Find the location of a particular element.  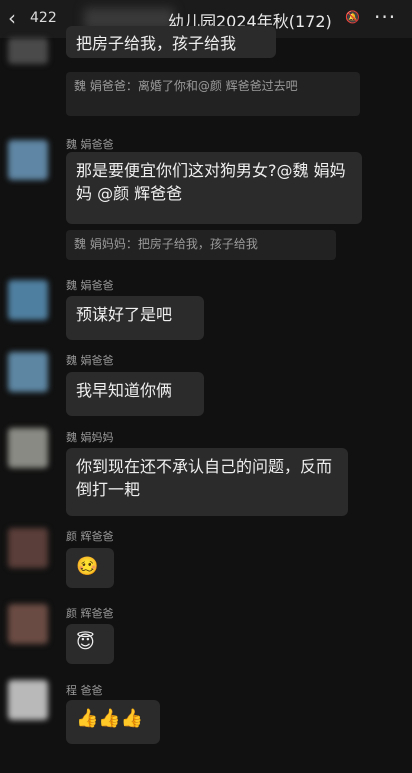

unread-count: 422 is located at coordinates (43, 18).